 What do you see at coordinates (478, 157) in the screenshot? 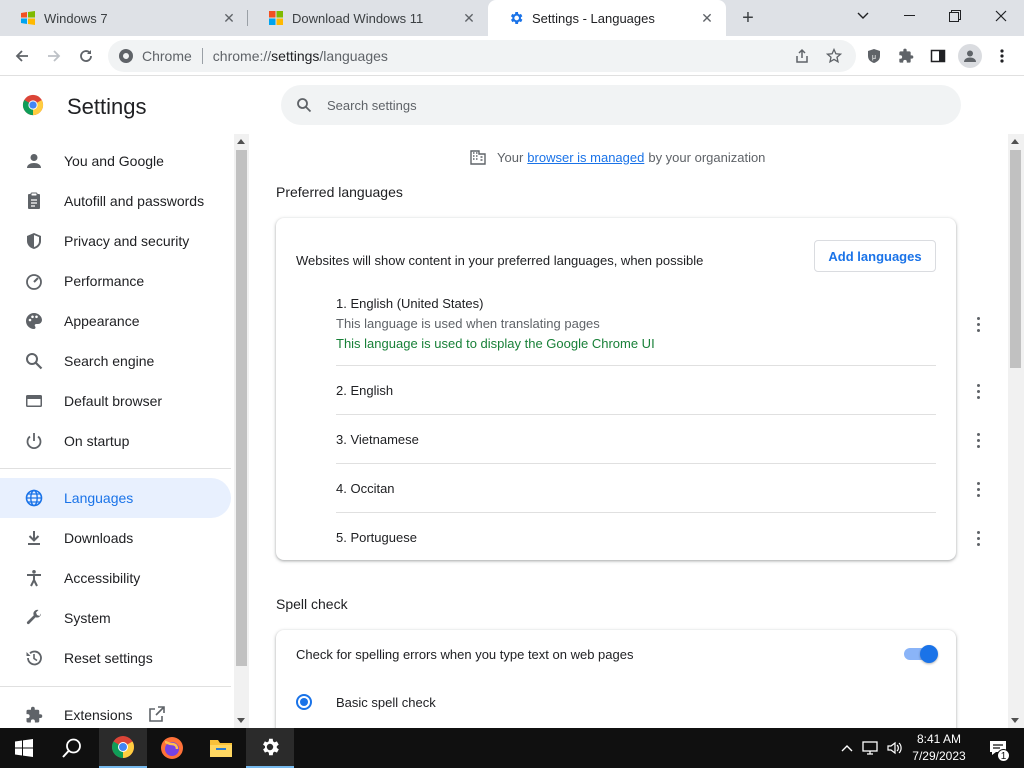
I see `building-icon` at bounding box center [478, 157].